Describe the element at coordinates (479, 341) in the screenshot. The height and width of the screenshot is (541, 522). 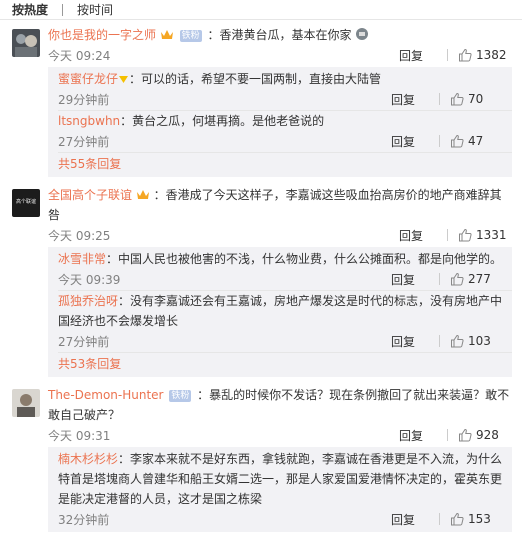
I see `like-count: 103` at that location.